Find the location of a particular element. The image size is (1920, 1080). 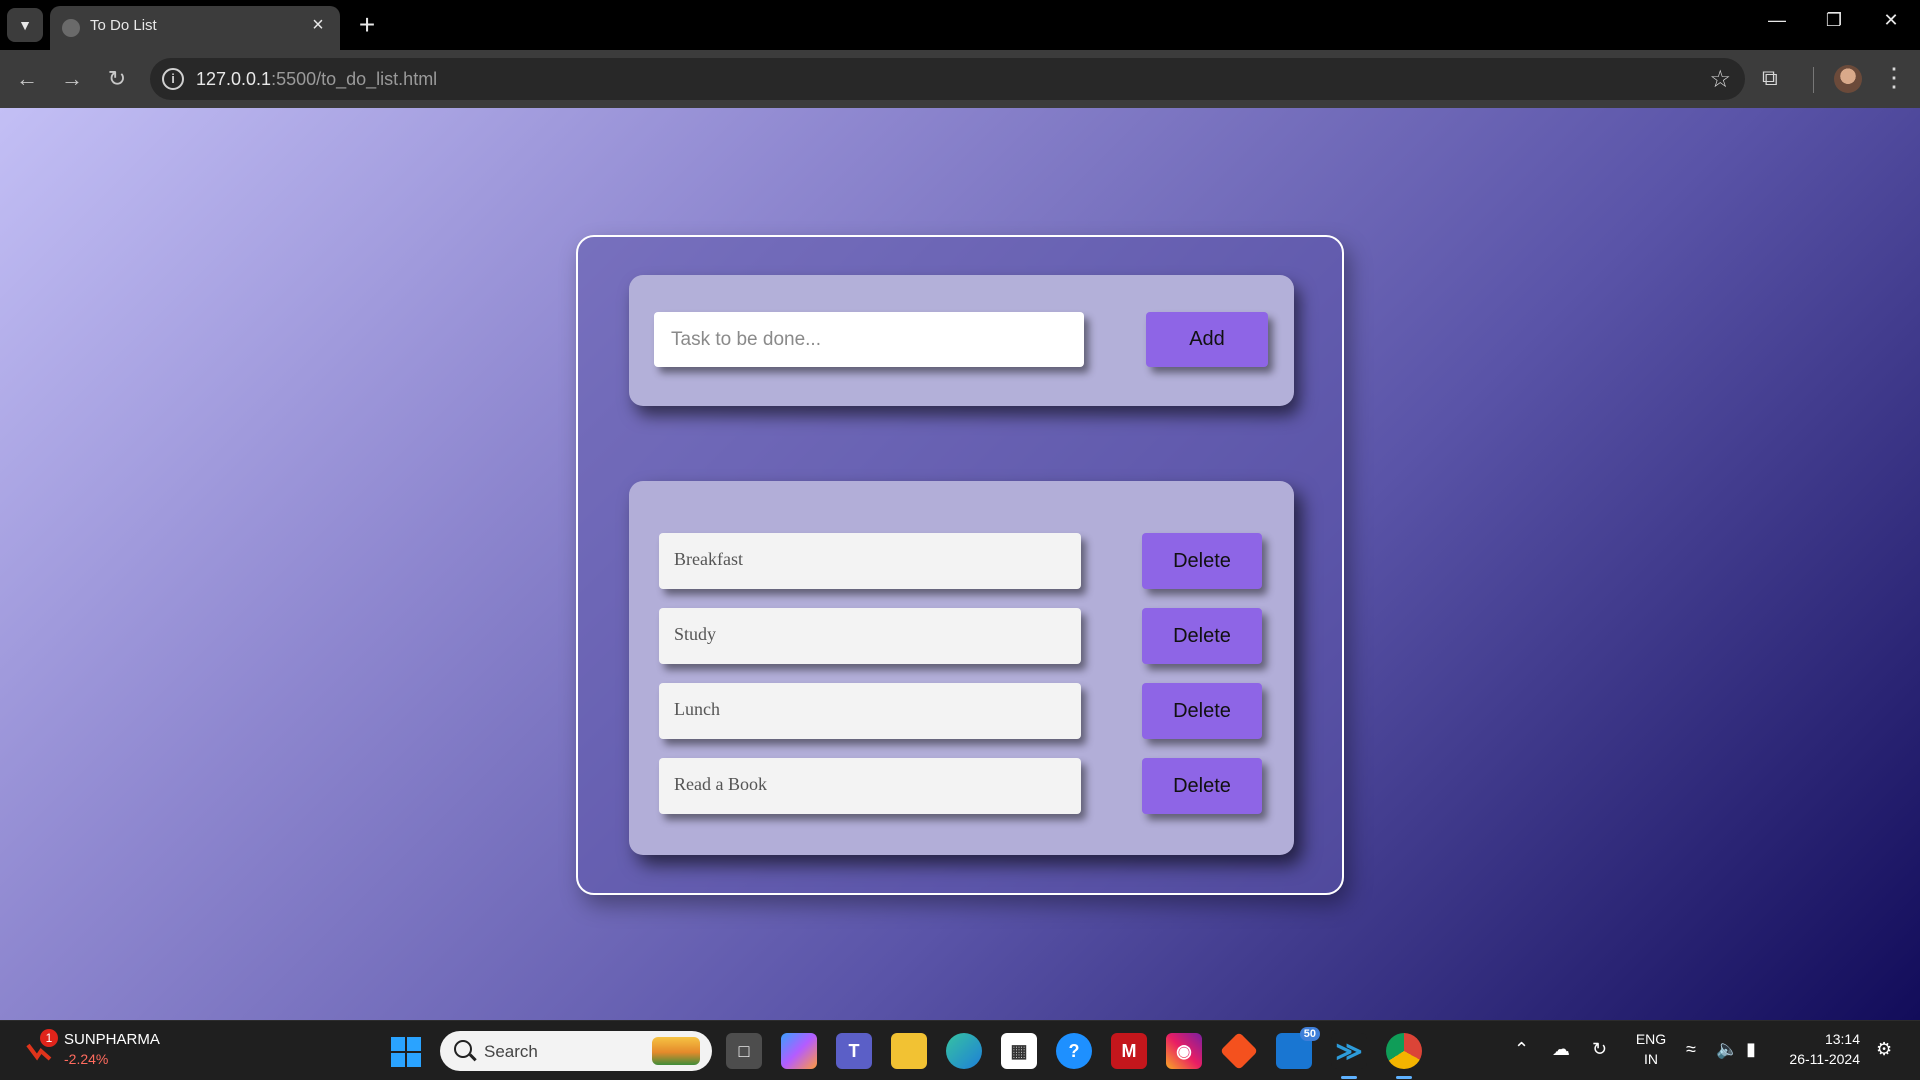

url-host: 127.0.0.1 is located at coordinates (234, 79).